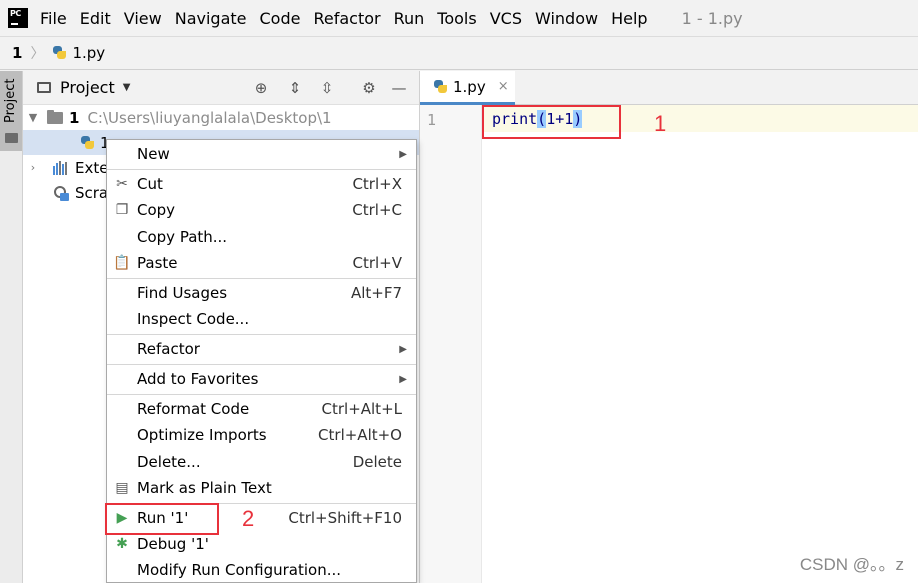  What do you see at coordinates (459, 53) in the screenshot?
I see `breadcrumb: 1 〉 1.py` at bounding box center [459, 53].